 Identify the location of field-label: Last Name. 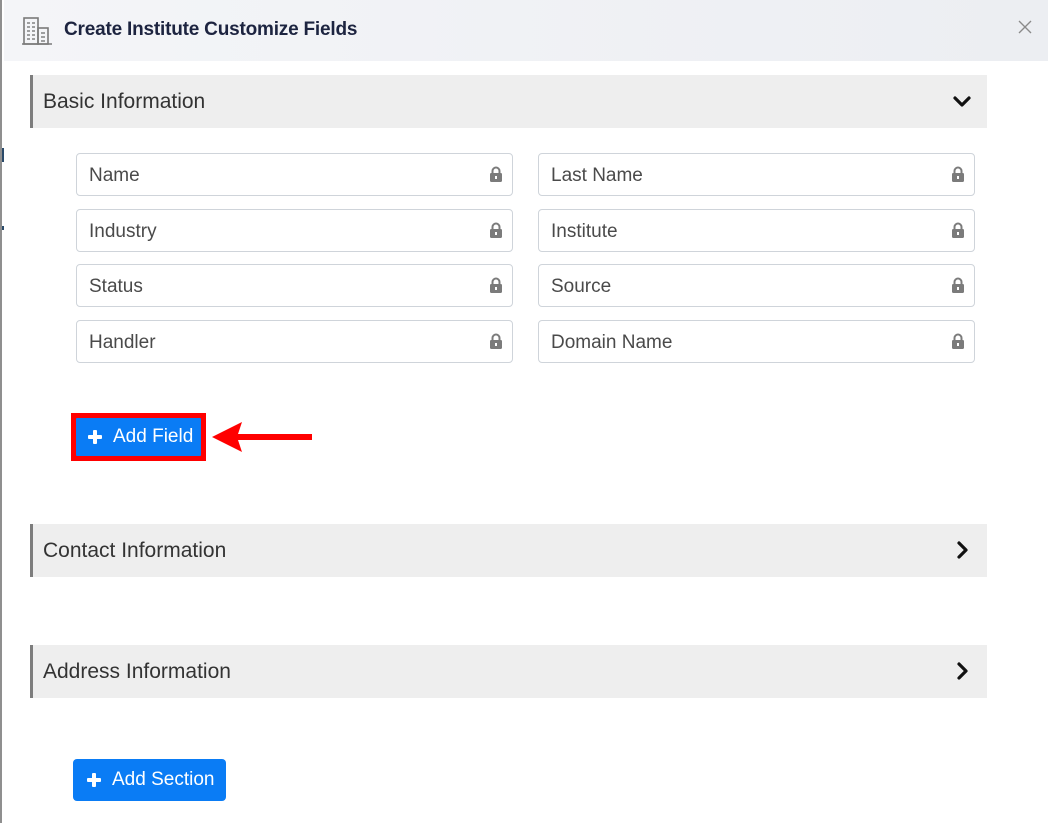
(597, 175).